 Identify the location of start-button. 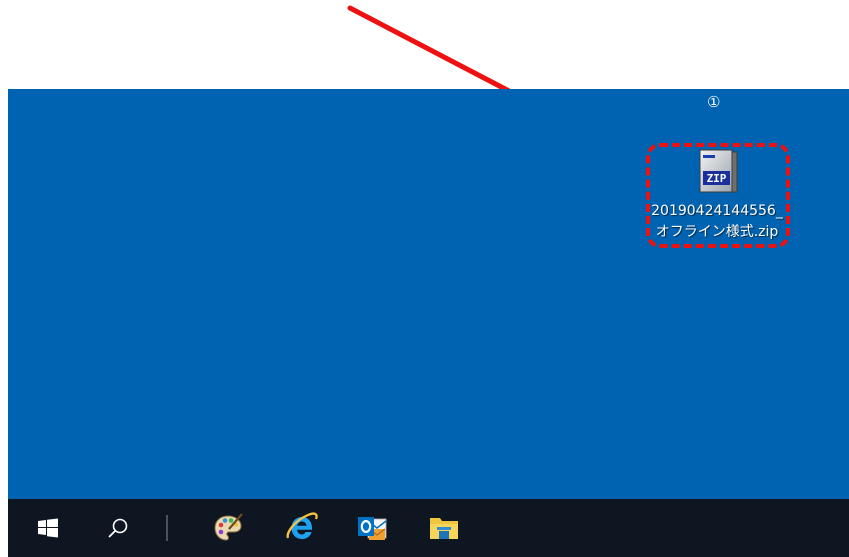
(48, 528).